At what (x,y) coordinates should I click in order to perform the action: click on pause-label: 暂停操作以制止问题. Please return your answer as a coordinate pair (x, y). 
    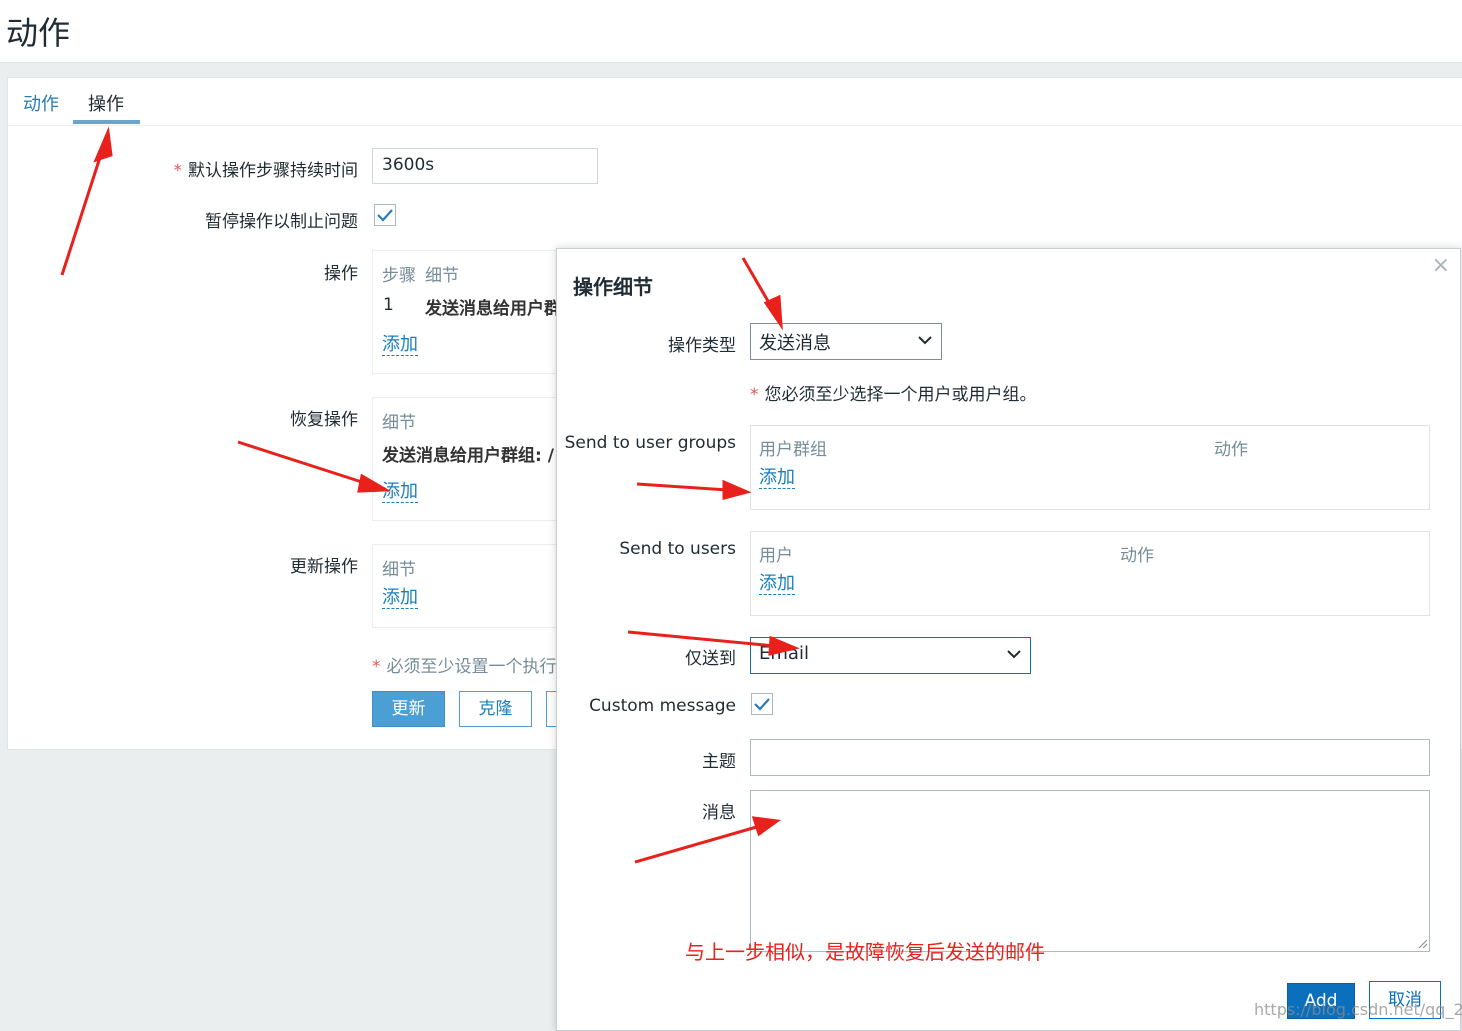
    Looking at the image, I should click on (281, 222).